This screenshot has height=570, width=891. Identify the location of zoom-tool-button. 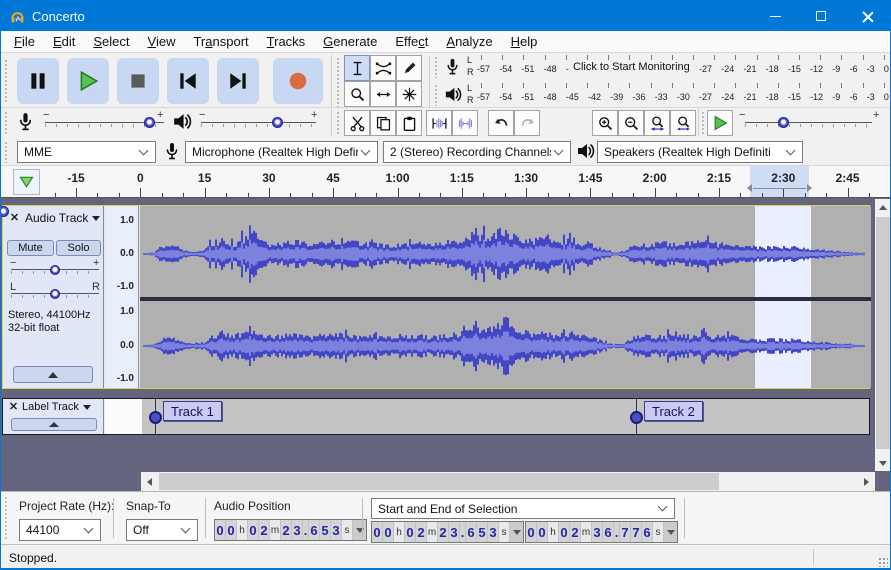
(357, 94).